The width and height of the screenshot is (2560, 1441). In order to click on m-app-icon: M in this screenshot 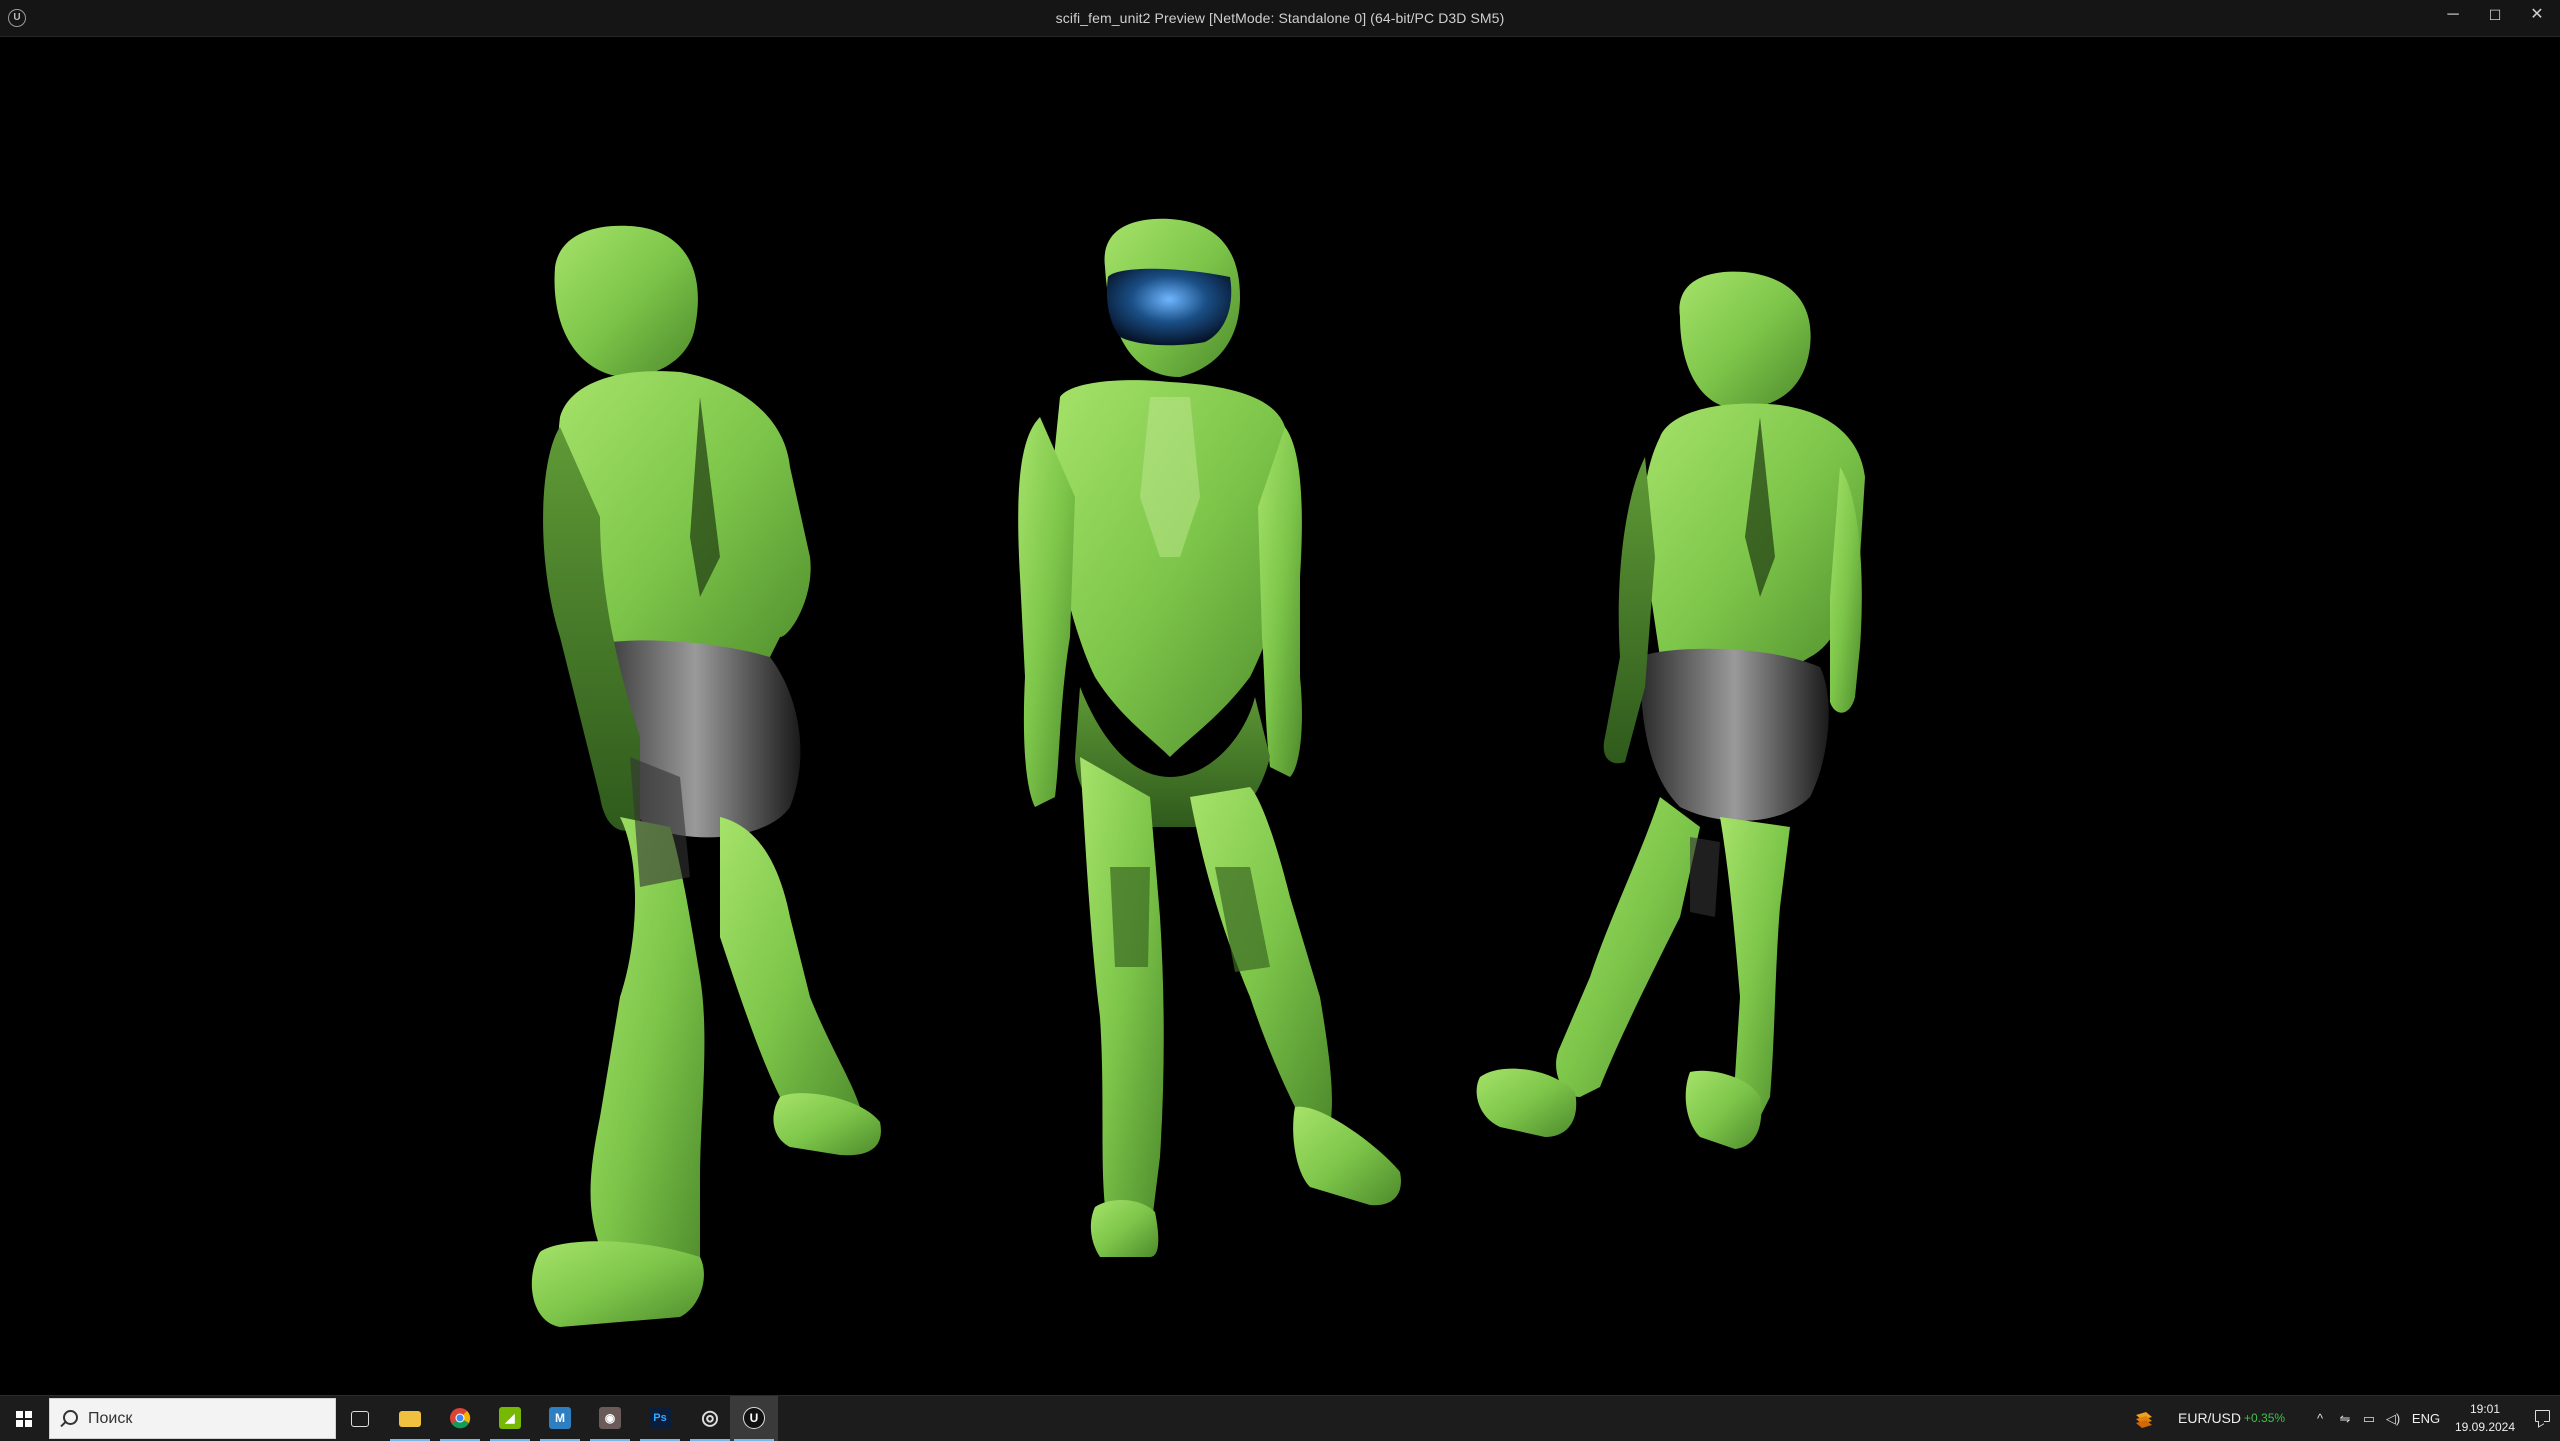, I will do `click(560, 1418)`.